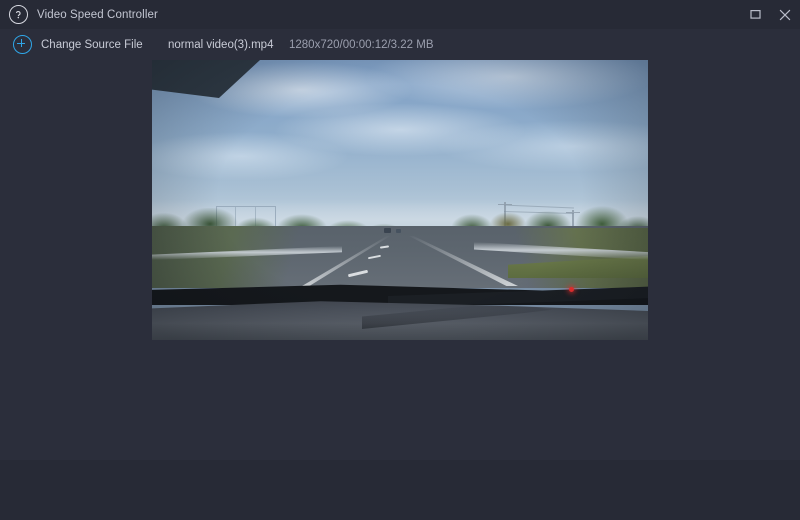 The width and height of the screenshot is (800, 520). I want to click on title-bar: Video Speed Controller, so click(400, 14).